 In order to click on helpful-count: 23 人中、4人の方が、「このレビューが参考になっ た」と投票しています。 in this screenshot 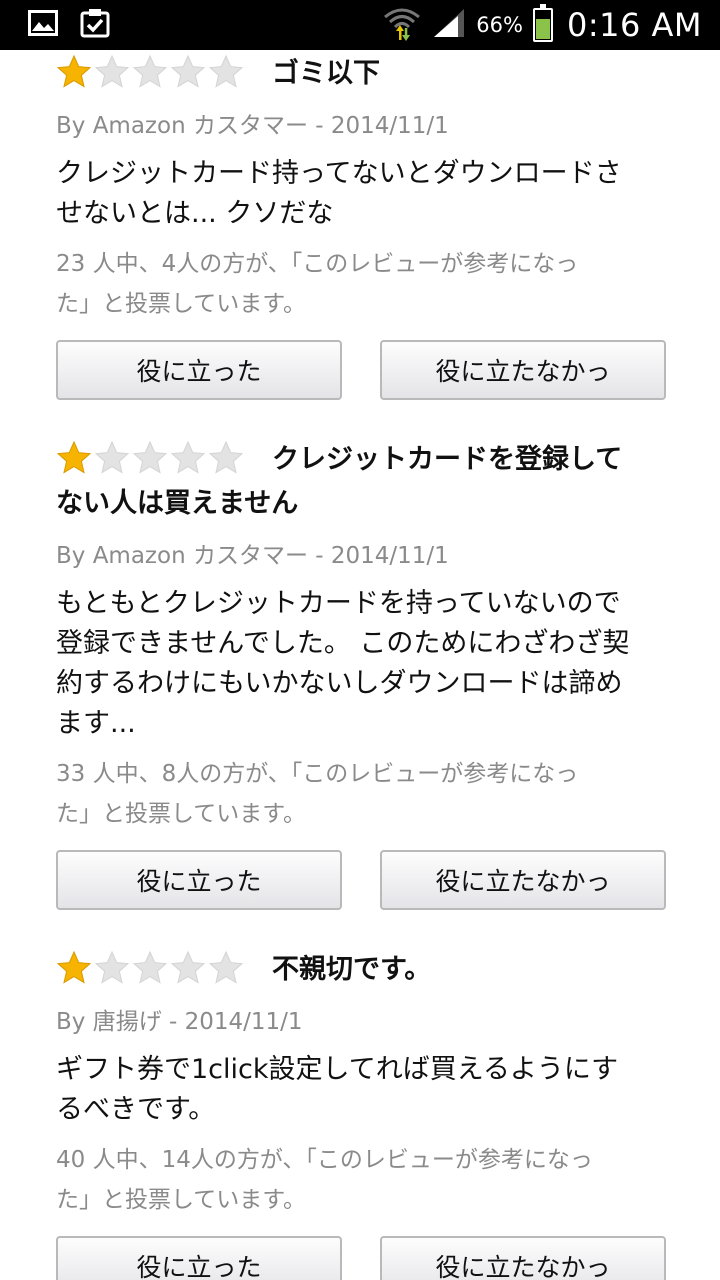, I will do `click(361, 284)`.